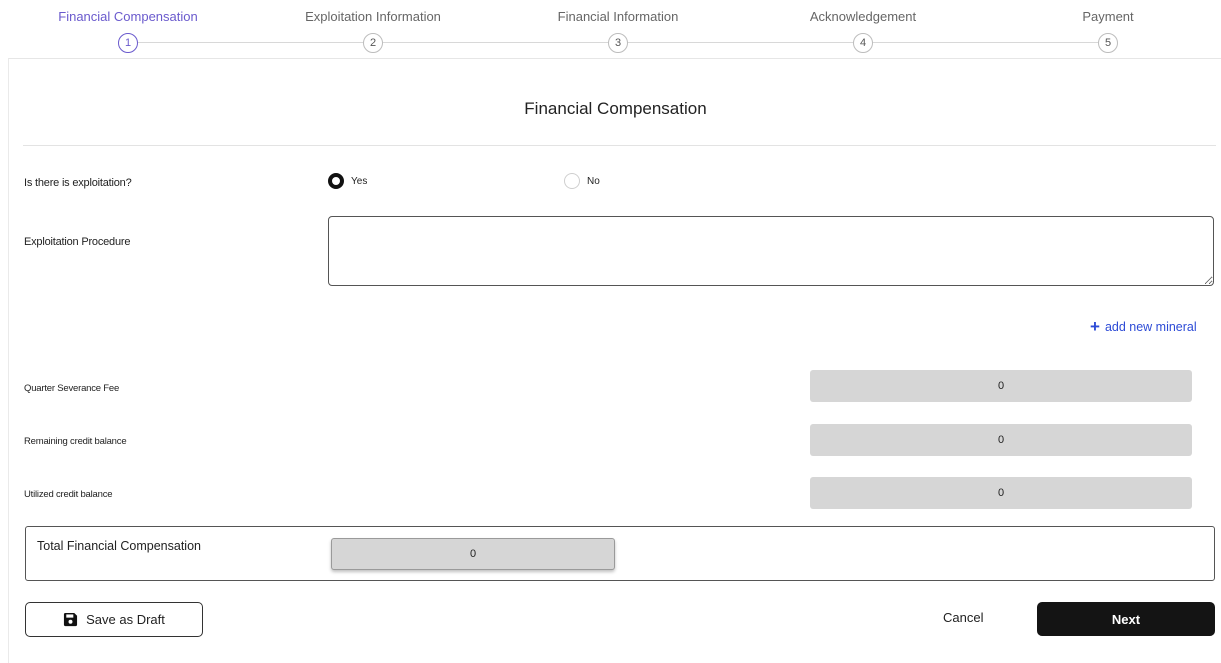 Image resolution: width=1221 pixels, height=663 pixels. I want to click on step-number: 2, so click(373, 43).